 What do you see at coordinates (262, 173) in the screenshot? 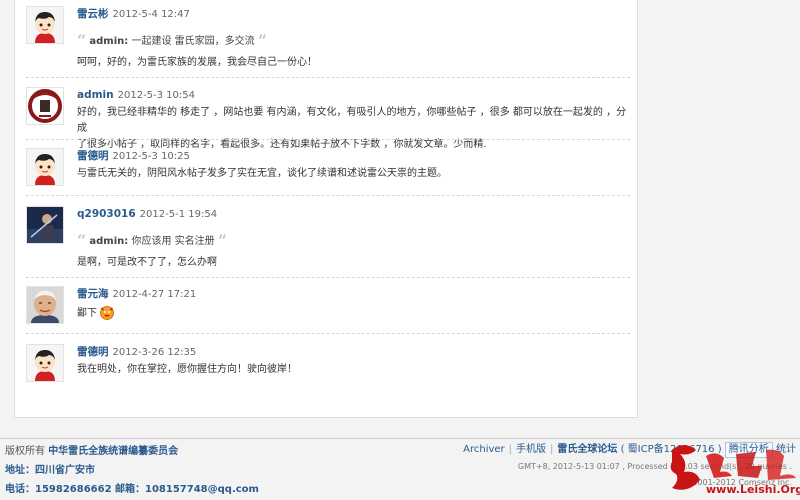
I see `comment-message: 与雷氏无关的，阴阳风水帖子发多了实在无宜，谈化了续谱和述说雷公天祟的主题。` at bounding box center [262, 173].